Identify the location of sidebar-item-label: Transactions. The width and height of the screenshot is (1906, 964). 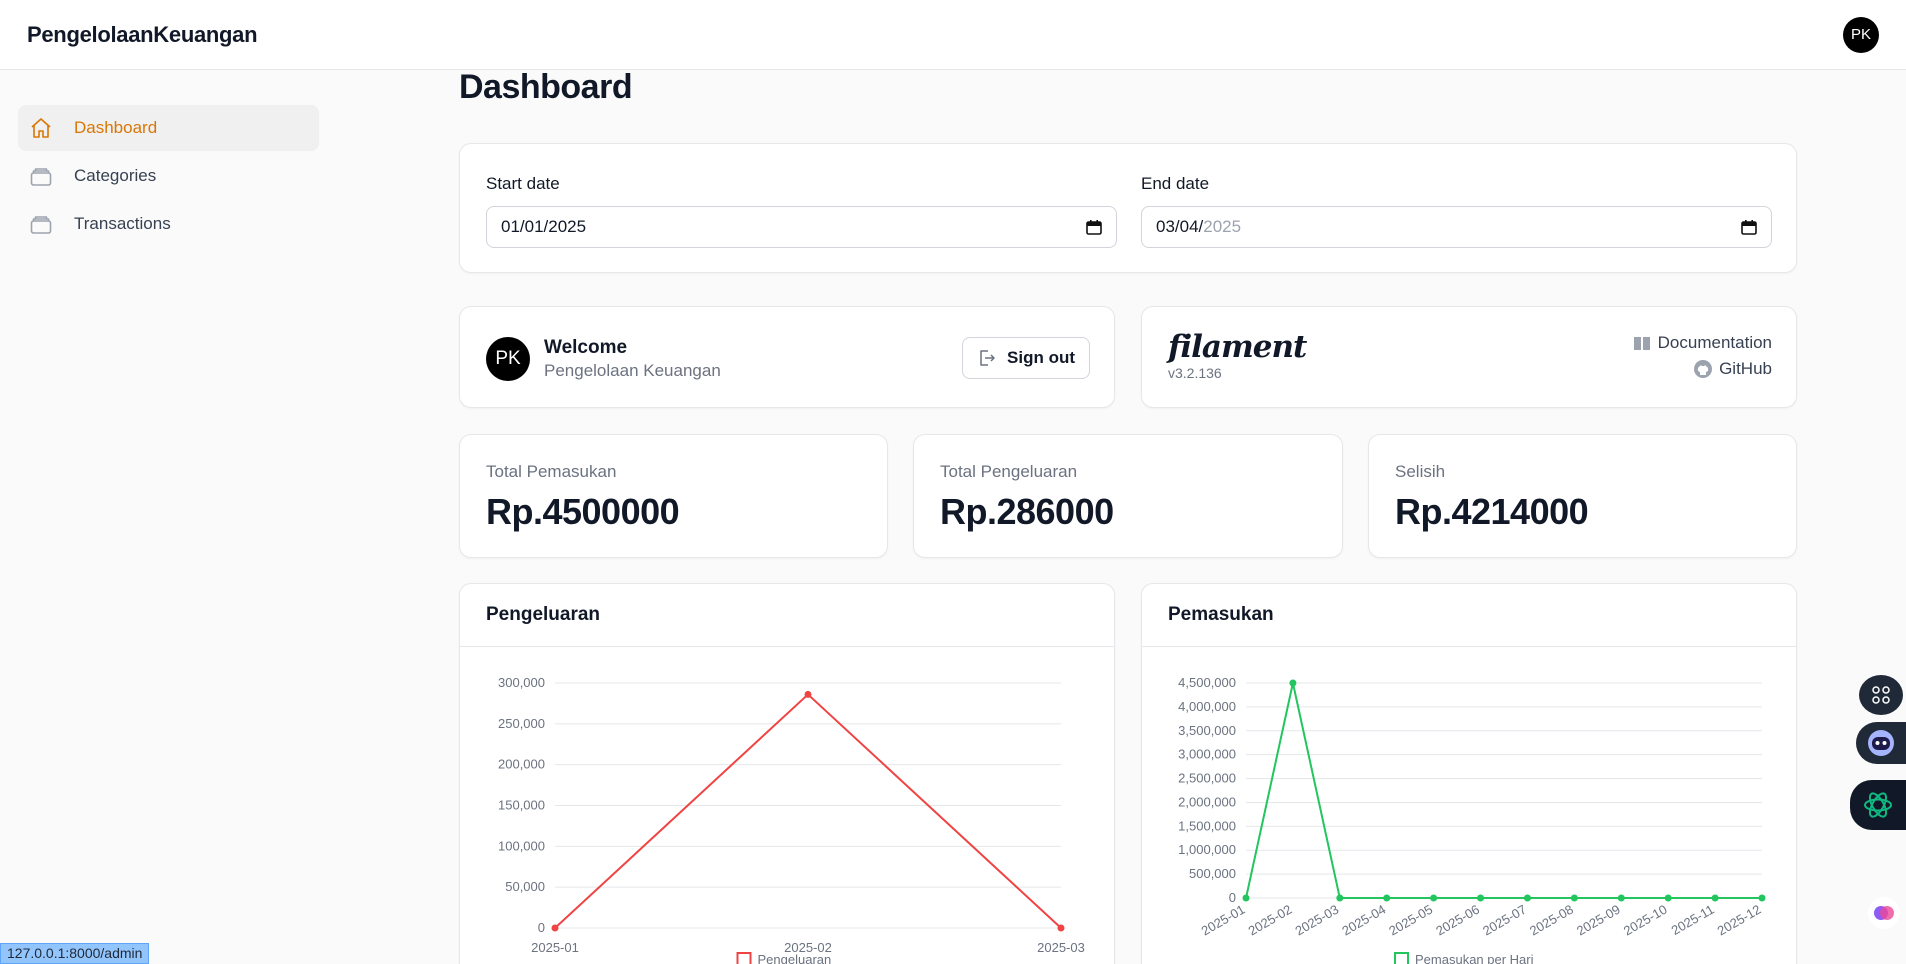
(122, 223).